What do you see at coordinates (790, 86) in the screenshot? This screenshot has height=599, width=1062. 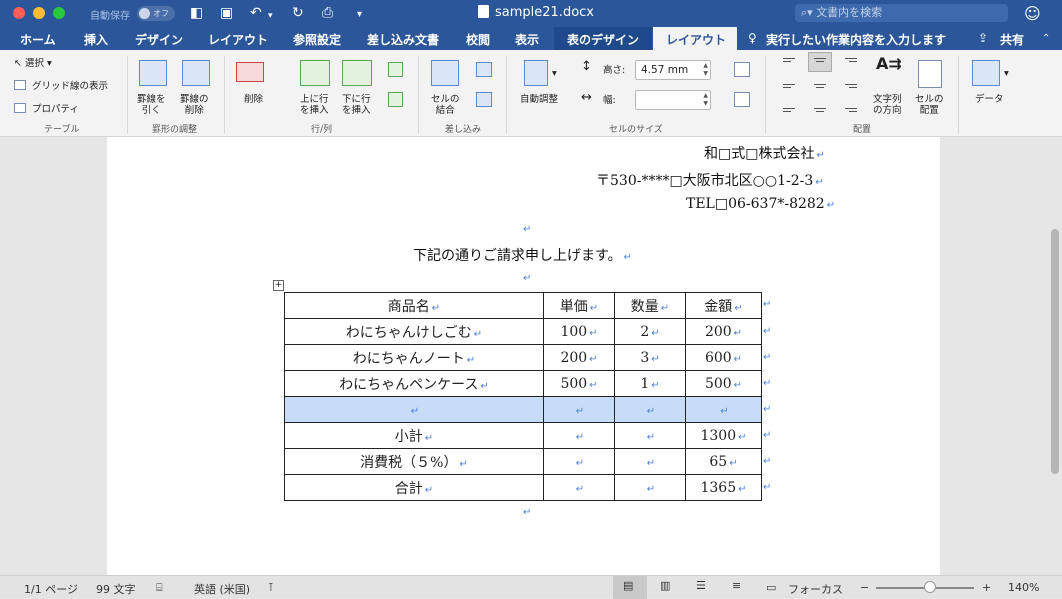 I see `align-middle-left-button` at bounding box center [790, 86].